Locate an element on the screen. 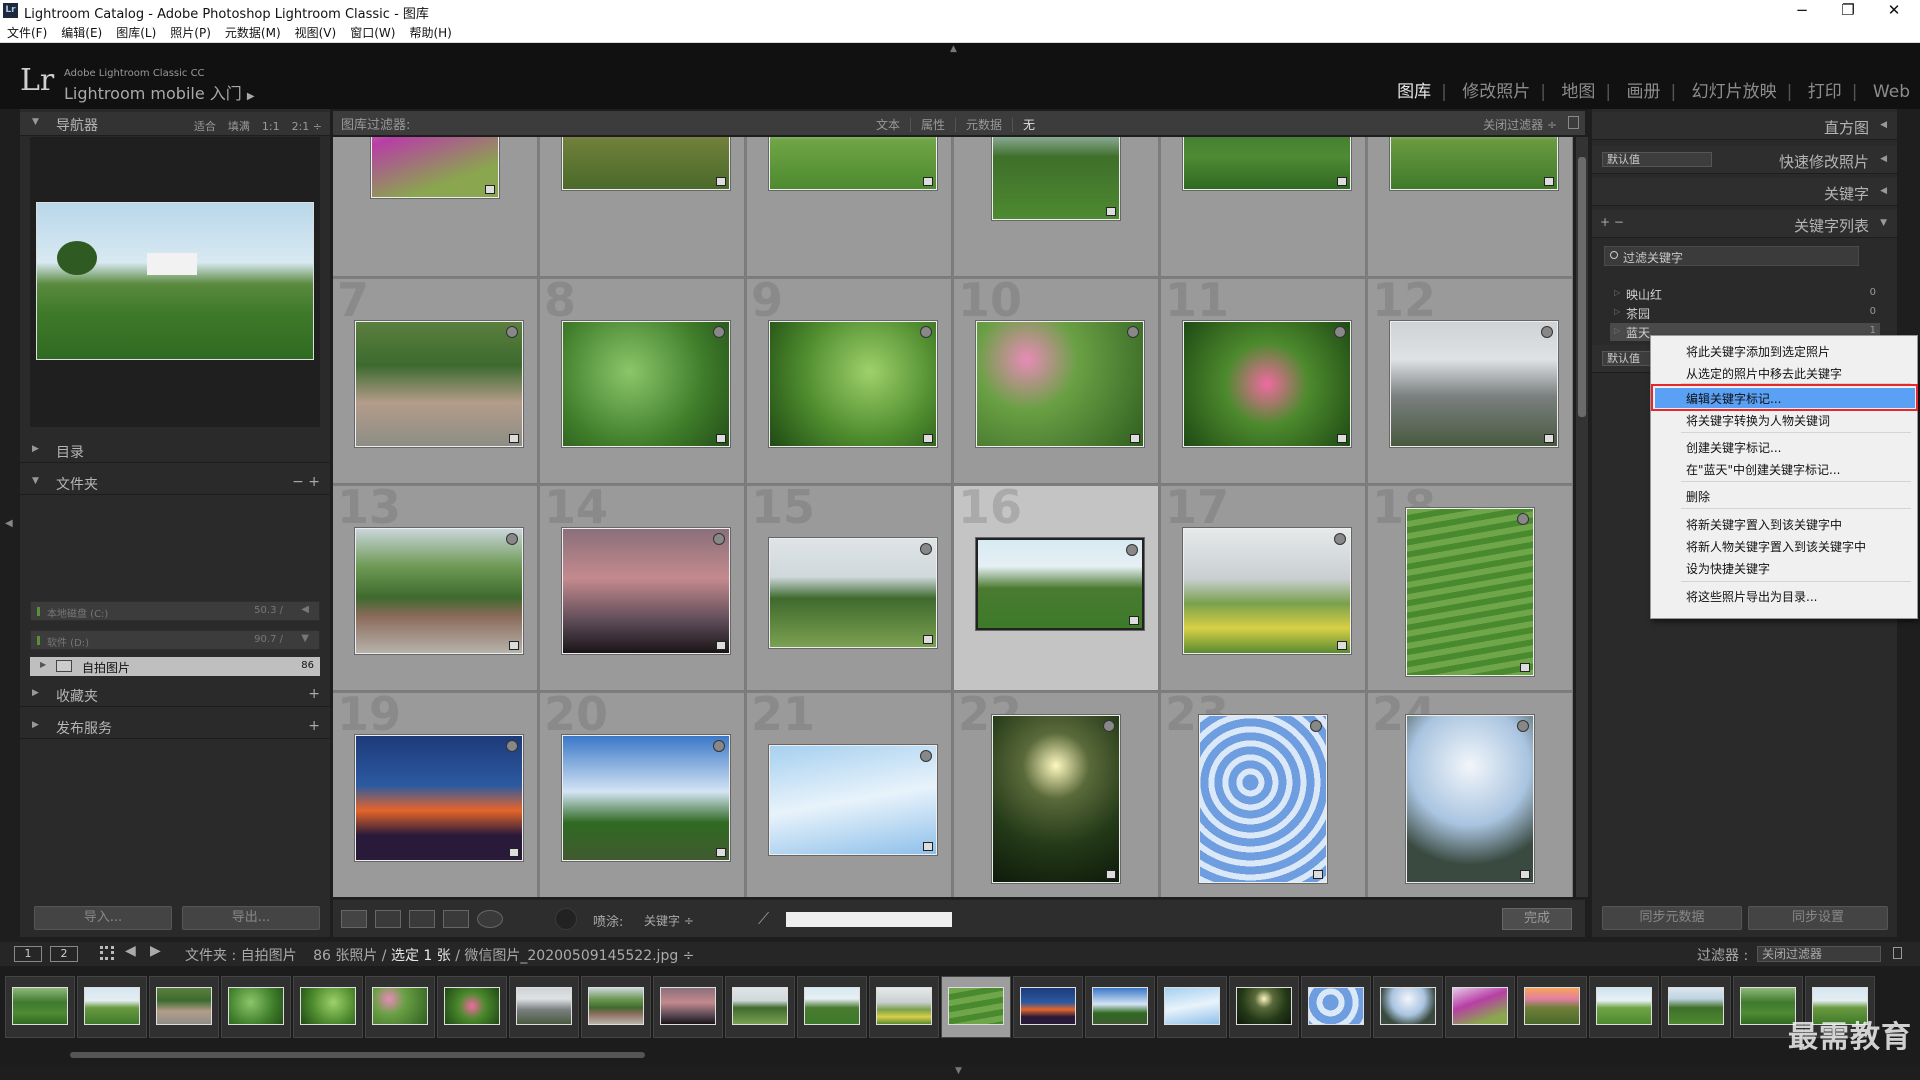 Image resolution: width=1920 pixels, height=1080 pixels. sync-metadata-button: 同步元数据 is located at coordinates (1672, 918).